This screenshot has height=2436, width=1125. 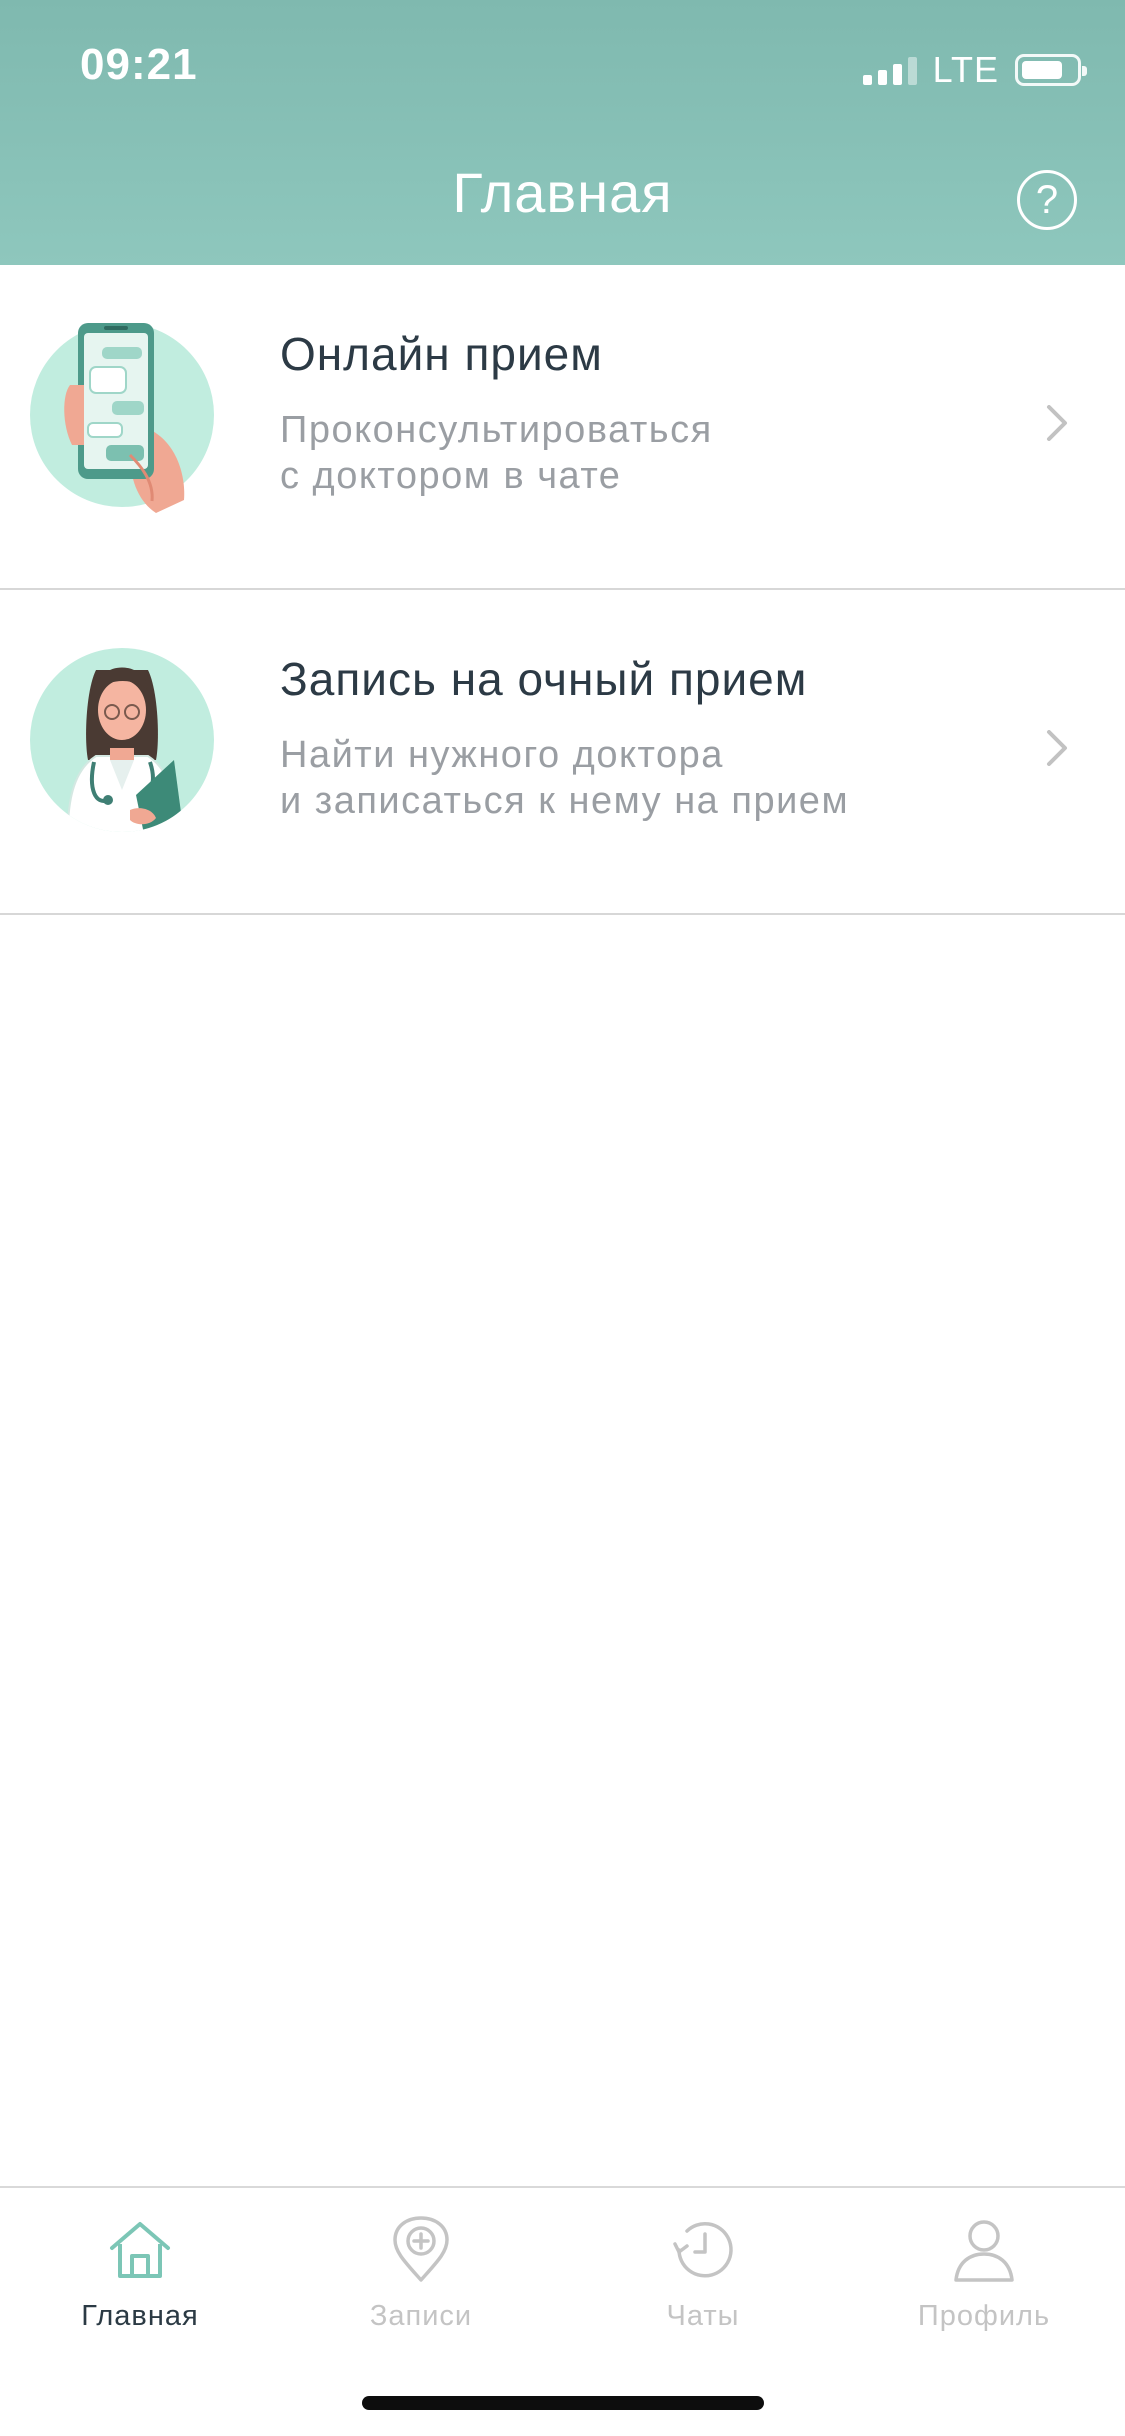 I want to click on app-header: 09:21 LTE Главная ?, so click(x=562, y=132).